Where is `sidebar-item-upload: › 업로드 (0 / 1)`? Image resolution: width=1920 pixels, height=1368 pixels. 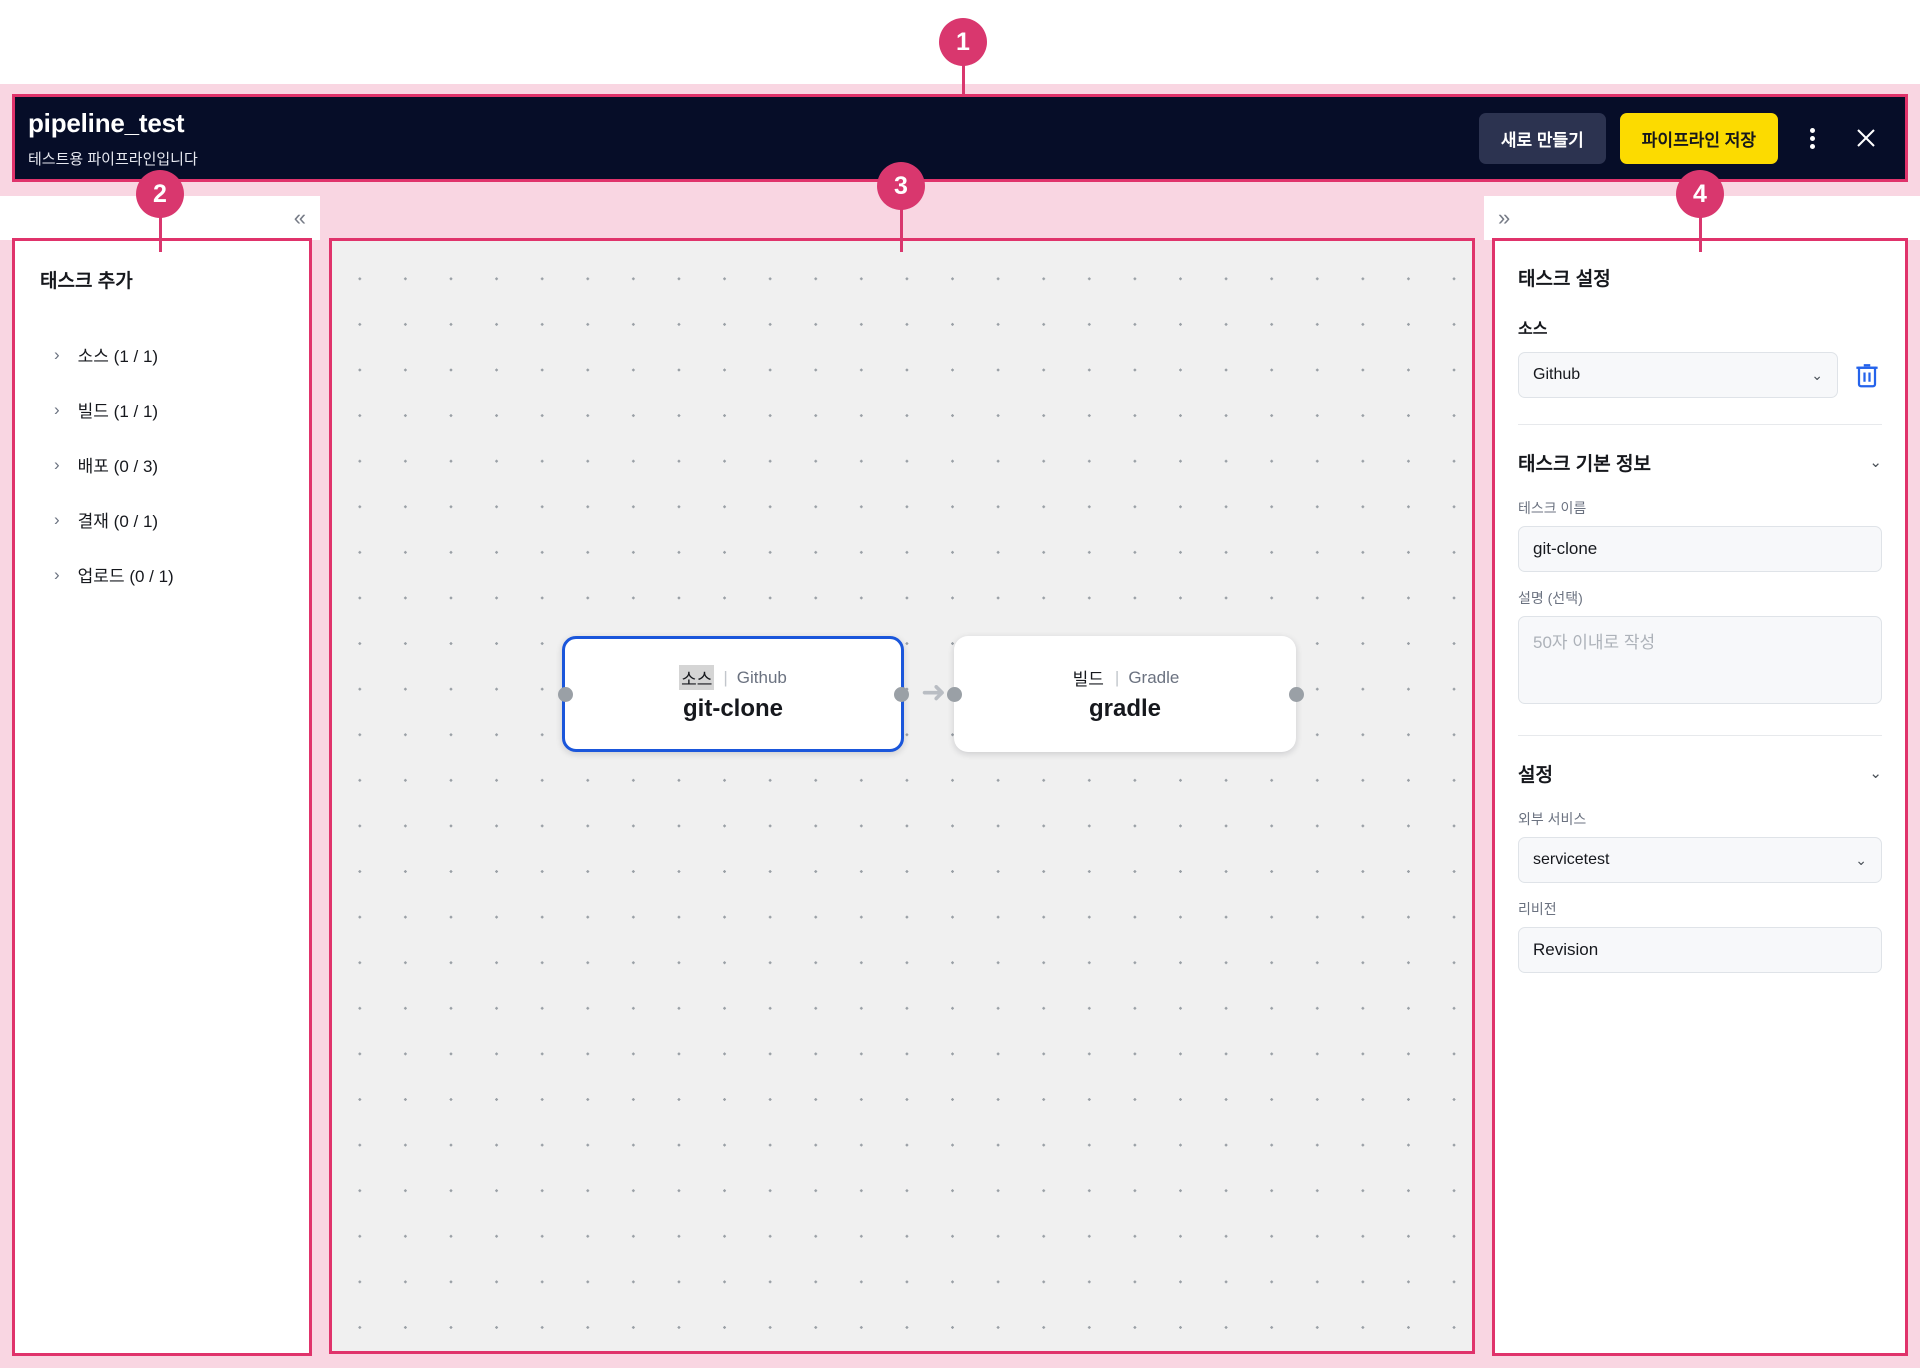
sidebar-item-upload: › 업로드 (0 / 1) is located at coordinates (162, 574).